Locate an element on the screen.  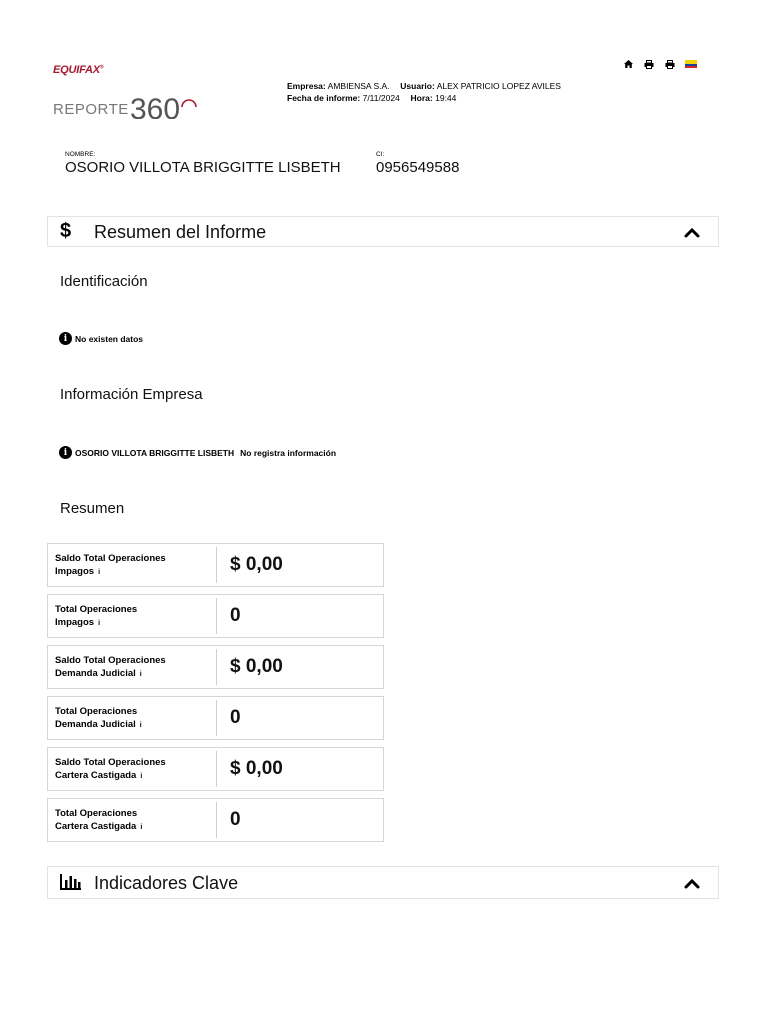
indicadores-clave-title: Indicadores Clave is located at coordinates (166, 883).